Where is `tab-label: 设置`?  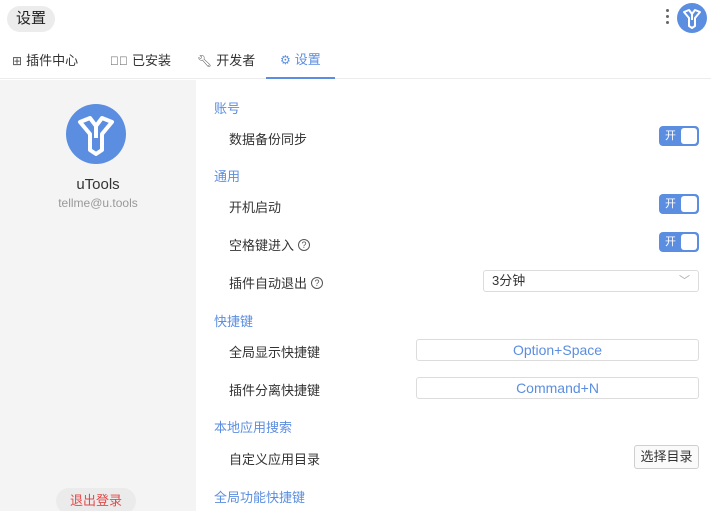 tab-label: 设置 is located at coordinates (307, 59).